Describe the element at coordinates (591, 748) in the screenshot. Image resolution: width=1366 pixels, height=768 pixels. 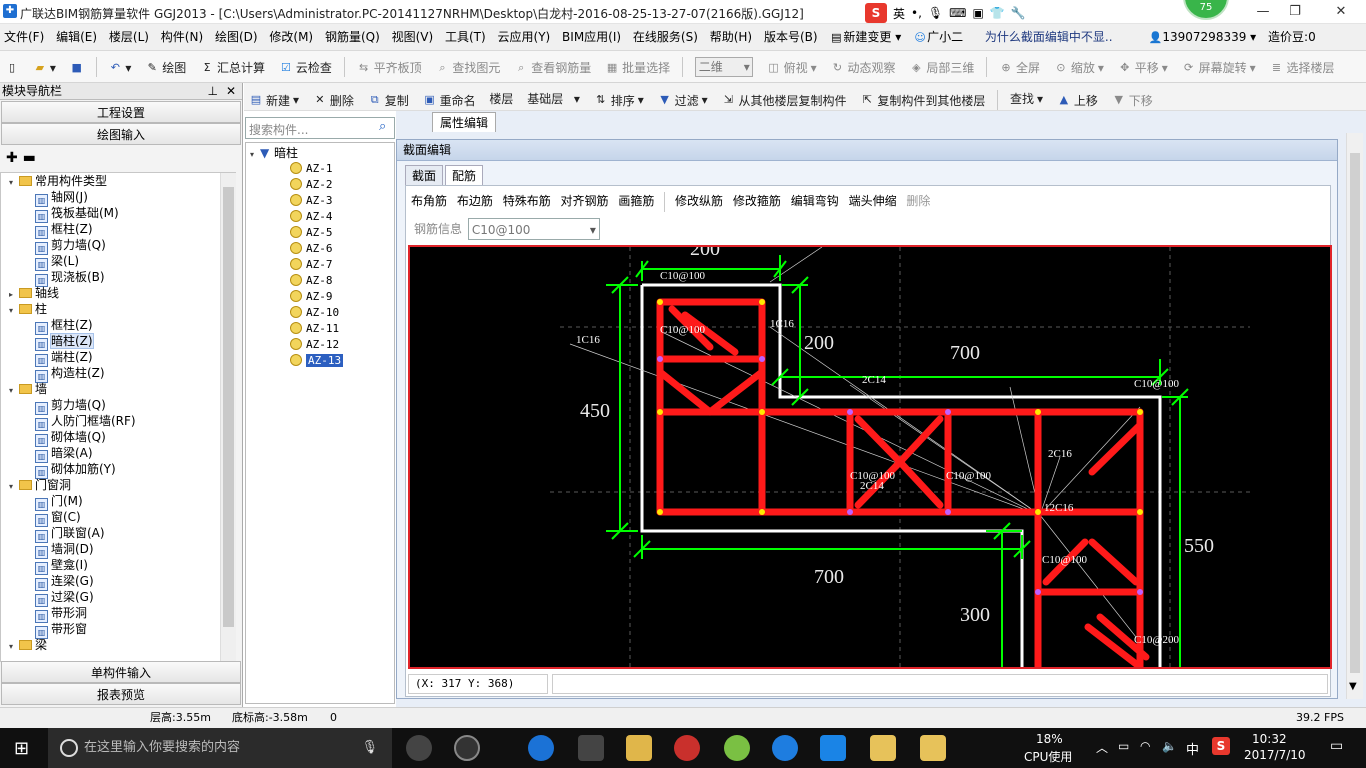
I see `store-icon` at that location.